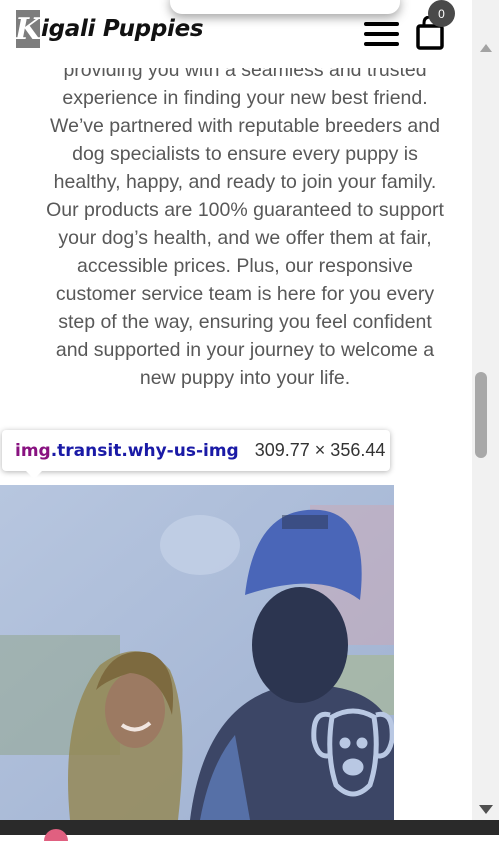 Image resolution: width=499 pixels, height=841 pixels. Describe the element at coordinates (481, 415) in the screenshot. I see `scrollbar-thumb` at that location.